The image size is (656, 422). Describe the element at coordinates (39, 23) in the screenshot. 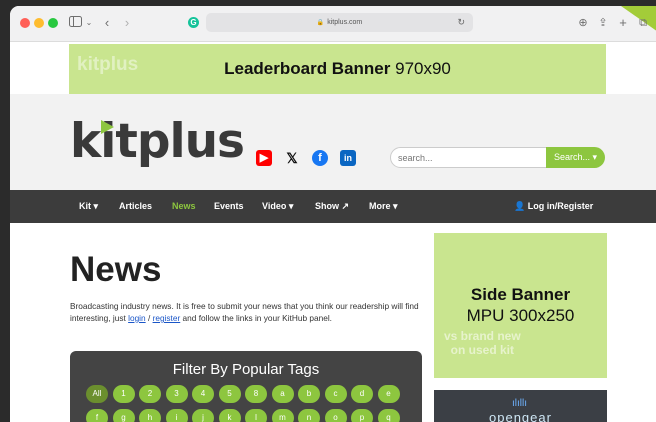

I see `minimize-window-button` at that location.